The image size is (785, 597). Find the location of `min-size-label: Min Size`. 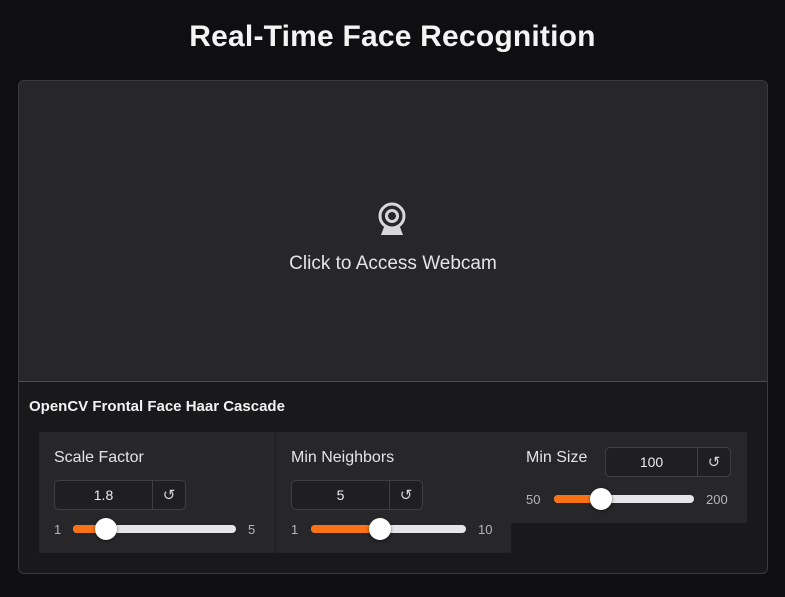

min-size-label: Min Size is located at coordinates (557, 457).